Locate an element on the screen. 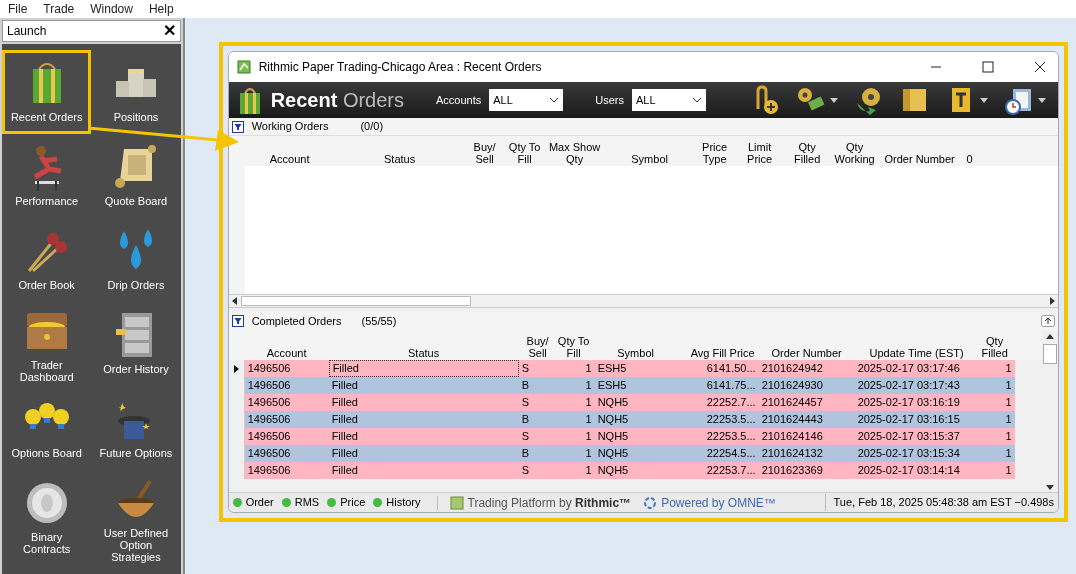 The image size is (1076, 574). table-cell-text: 2025-02-17 03:14:14 is located at coordinates (908, 471).